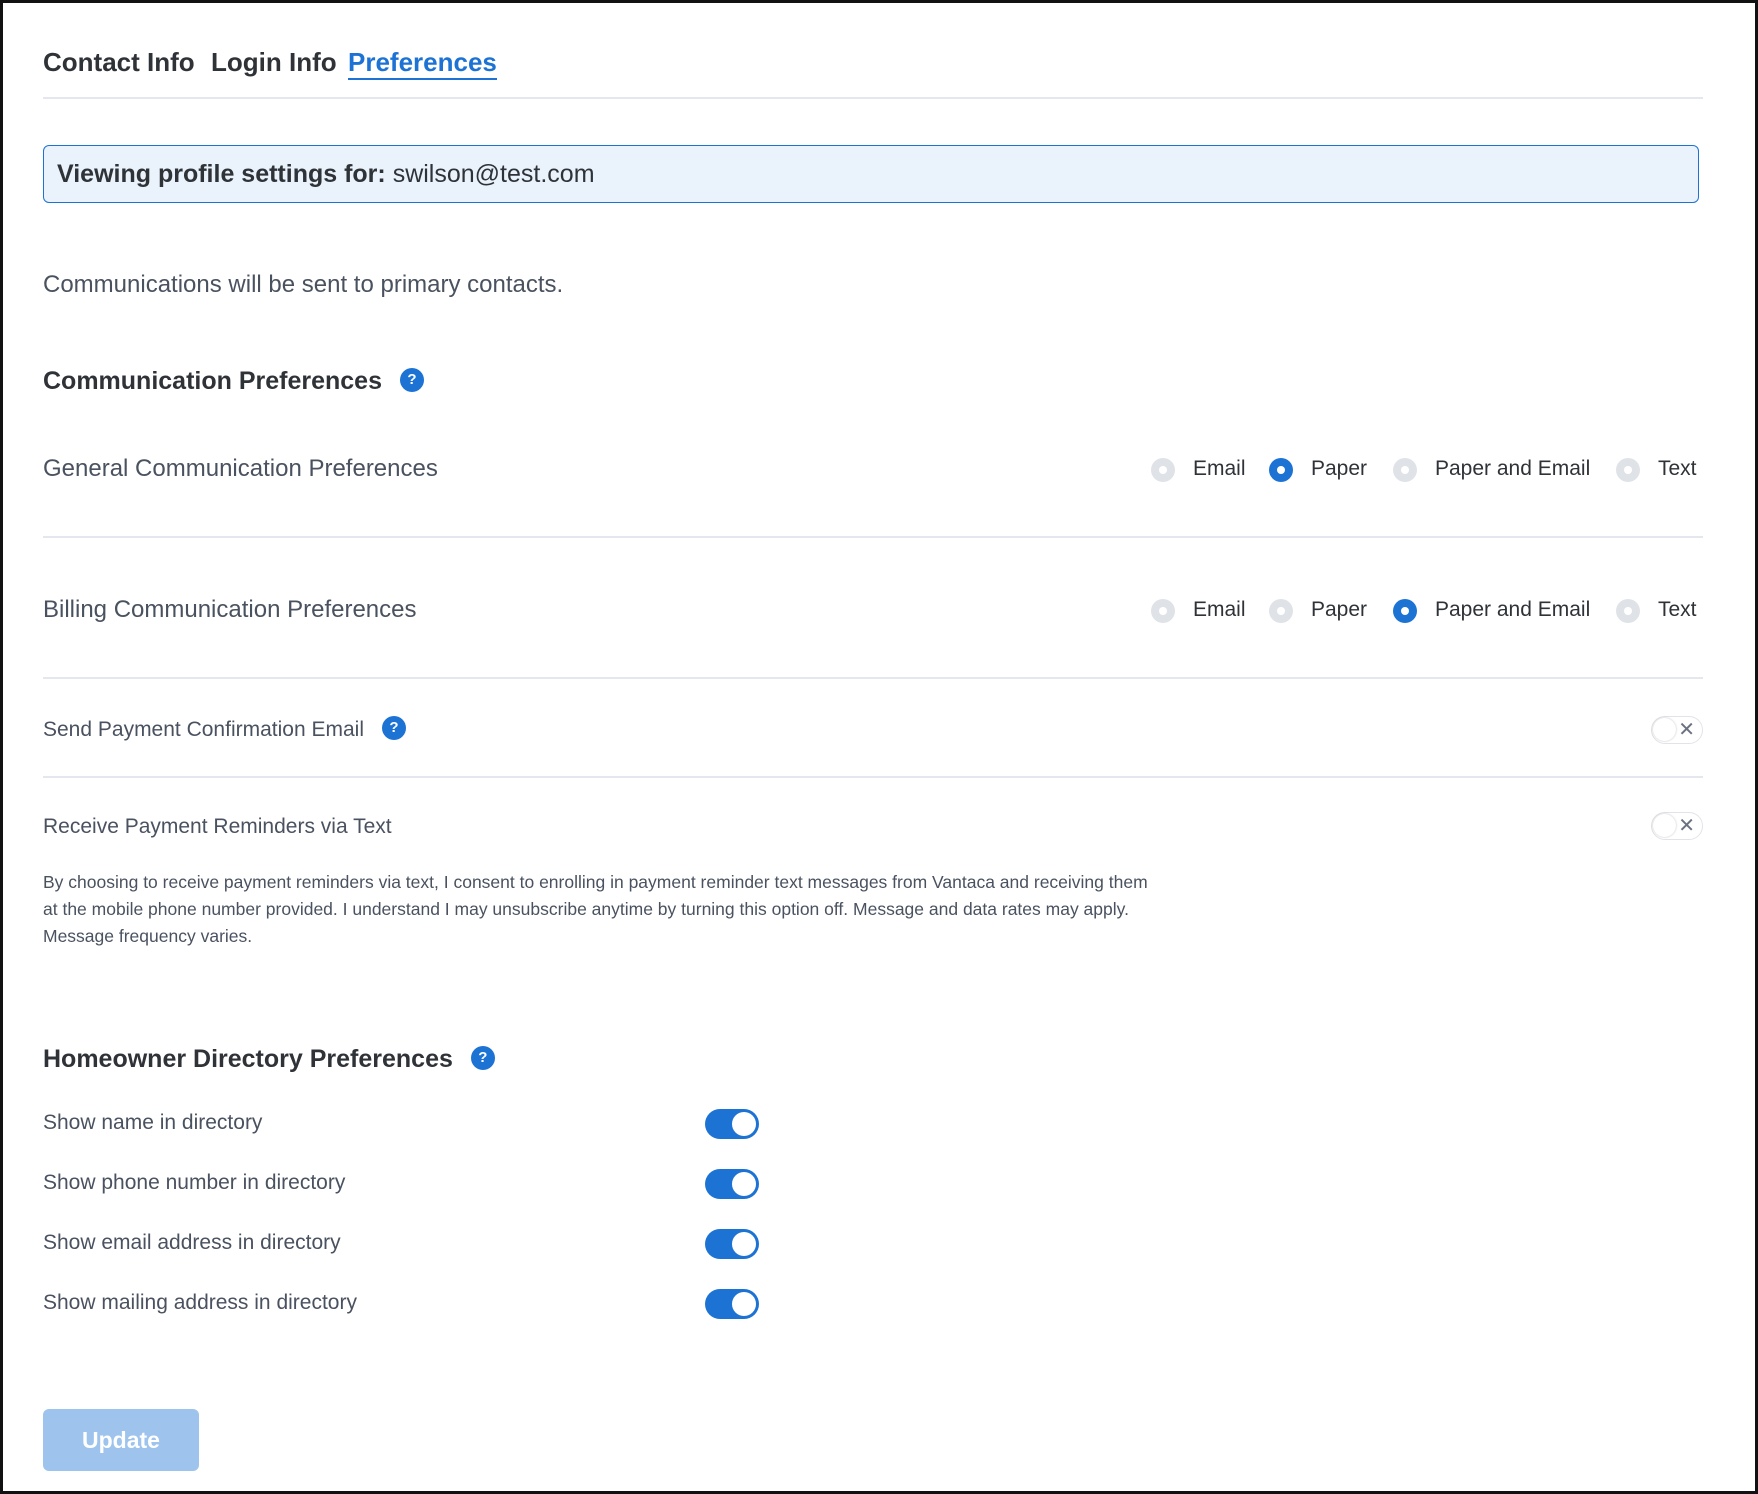 The width and height of the screenshot is (1758, 1494). Describe the element at coordinates (248, 1059) in the screenshot. I see `section-title-text: Homeowner Directory Preferences` at that location.